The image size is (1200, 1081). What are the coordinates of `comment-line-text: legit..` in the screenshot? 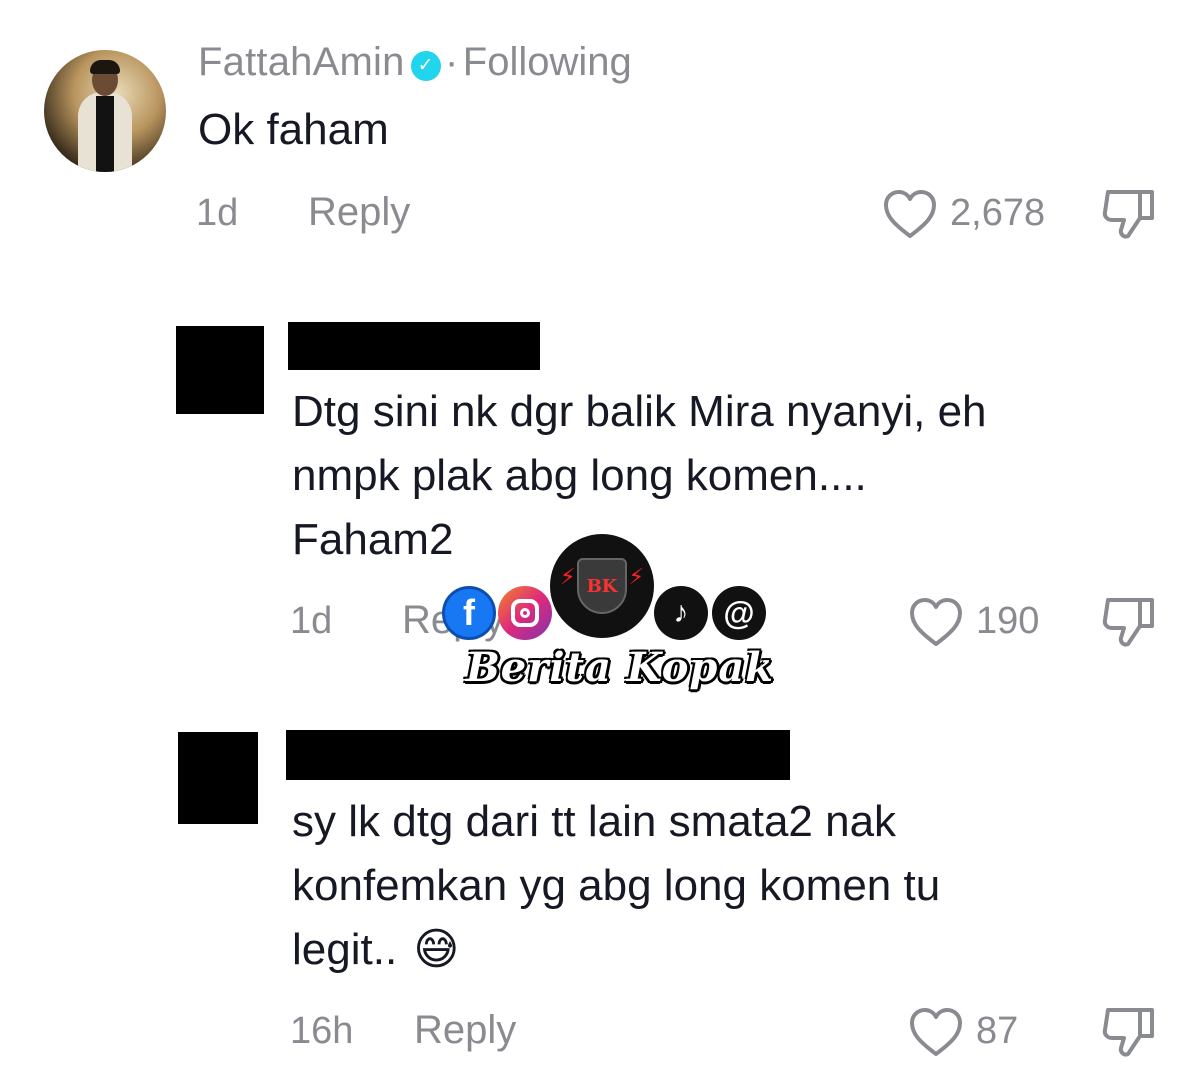 It's located at (345, 949).